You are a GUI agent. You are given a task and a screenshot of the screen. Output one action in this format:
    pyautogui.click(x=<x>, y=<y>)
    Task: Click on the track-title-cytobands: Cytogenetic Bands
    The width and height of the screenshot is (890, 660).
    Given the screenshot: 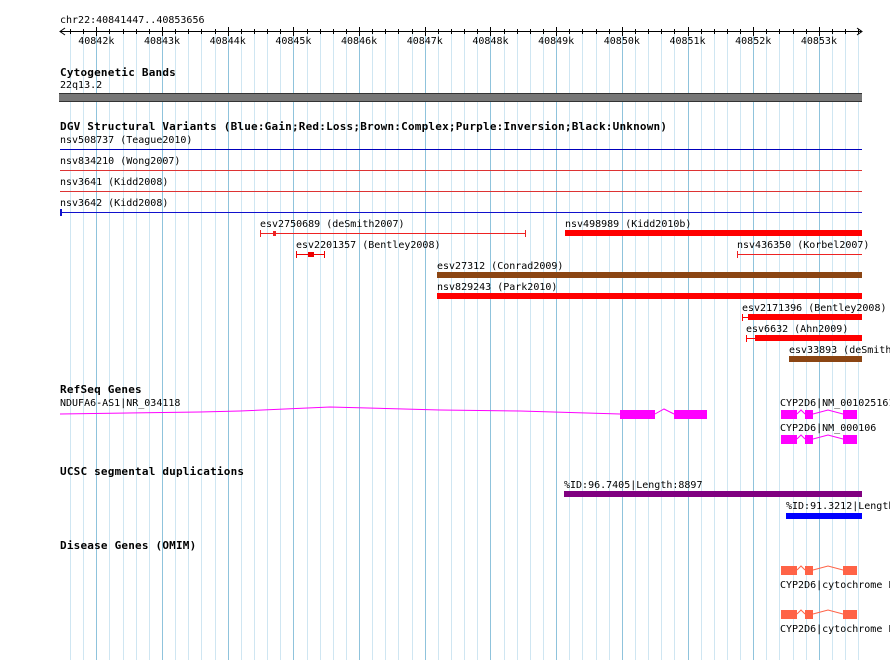 What is the action you would take?
    pyautogui.click(x=118, y=72)
    